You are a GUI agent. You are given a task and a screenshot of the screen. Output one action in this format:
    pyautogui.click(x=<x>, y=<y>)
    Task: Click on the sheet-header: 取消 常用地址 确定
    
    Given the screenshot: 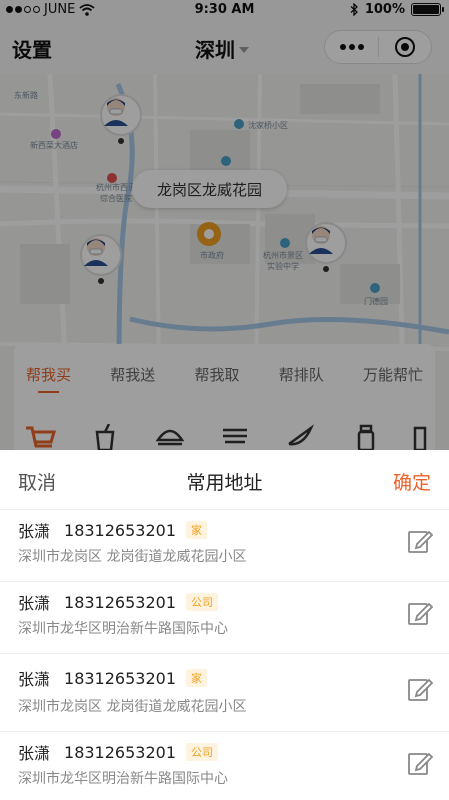 What is the action you would take?
    pyautogui.click(x=224, y=480)
    